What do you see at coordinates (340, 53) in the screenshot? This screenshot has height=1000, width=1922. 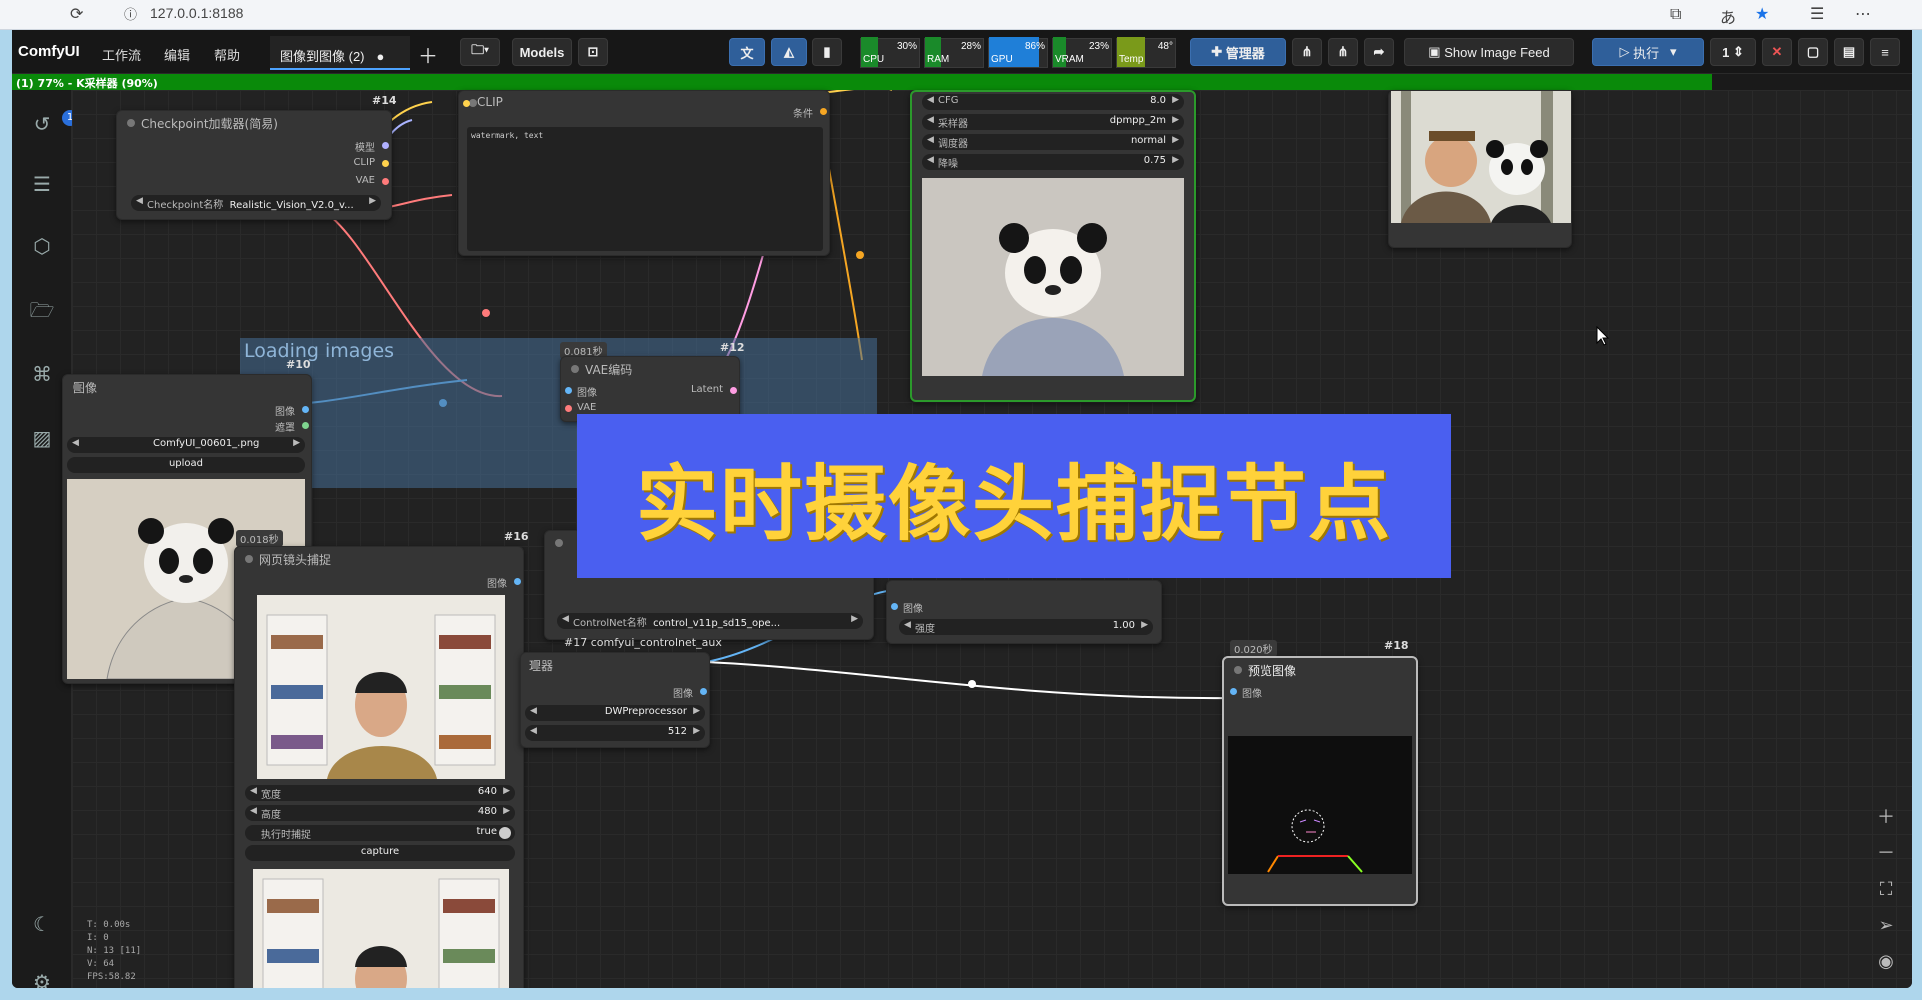 I see `tab-workflow: 图像到图像 (2) ●` at bounding box center [340, 53].